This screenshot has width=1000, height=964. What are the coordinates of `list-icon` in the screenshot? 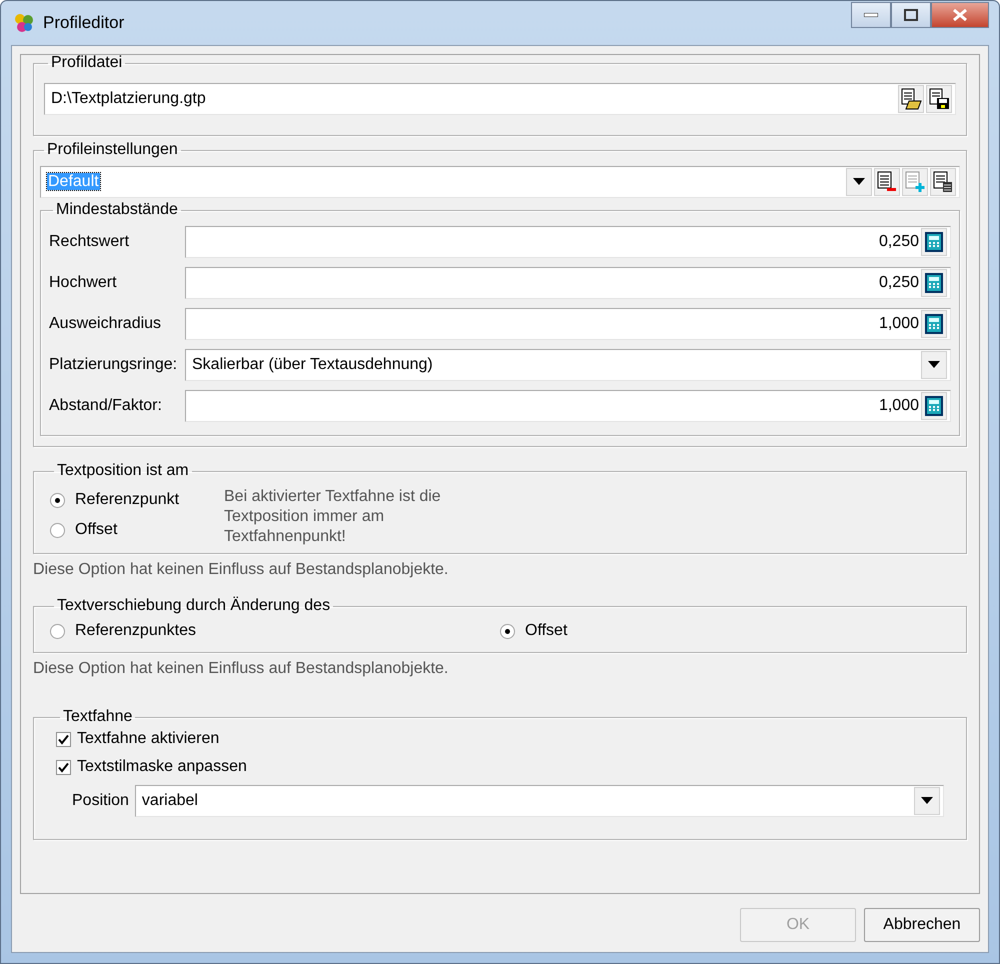 It's located at (943, 182).